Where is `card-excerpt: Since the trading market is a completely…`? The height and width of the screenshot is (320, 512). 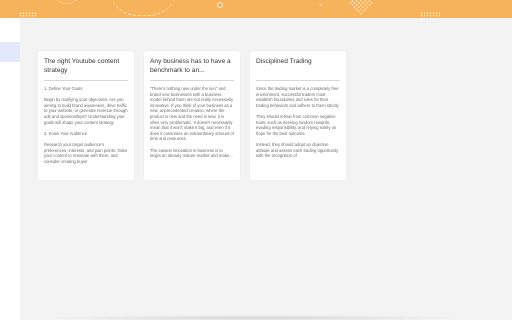
card-excerpt: Since the trading market is a completely… is located at coordinates (298, 122).